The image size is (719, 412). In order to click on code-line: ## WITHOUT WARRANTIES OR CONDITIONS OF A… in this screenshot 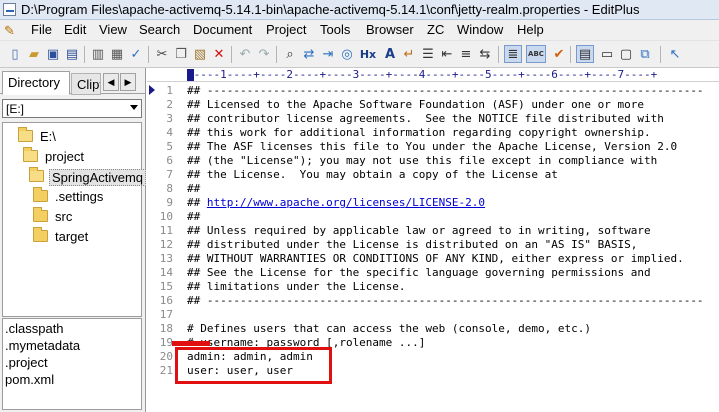, I will do `click(435, 258)`.